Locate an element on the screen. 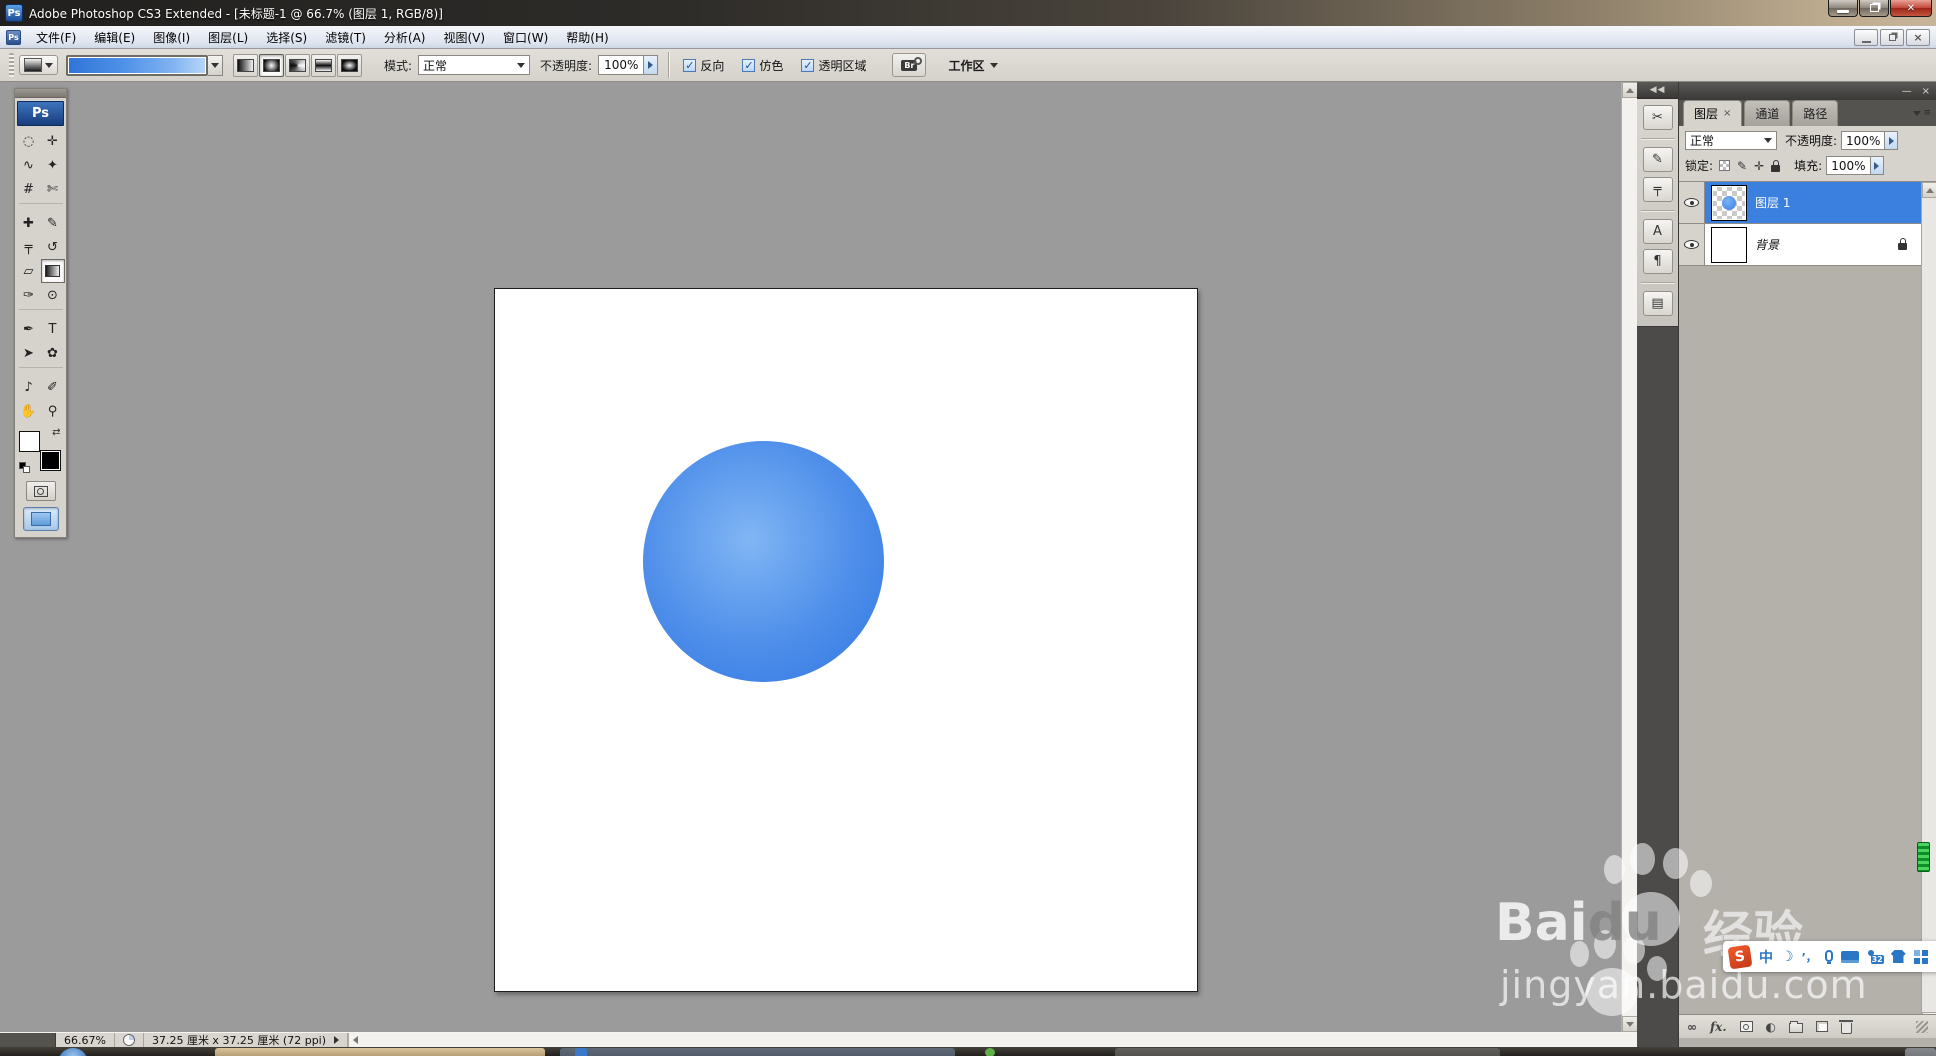 This screenshot has height=1056, width=1936. path-selection-tool: ➤ is located at coordinates (29, 353).